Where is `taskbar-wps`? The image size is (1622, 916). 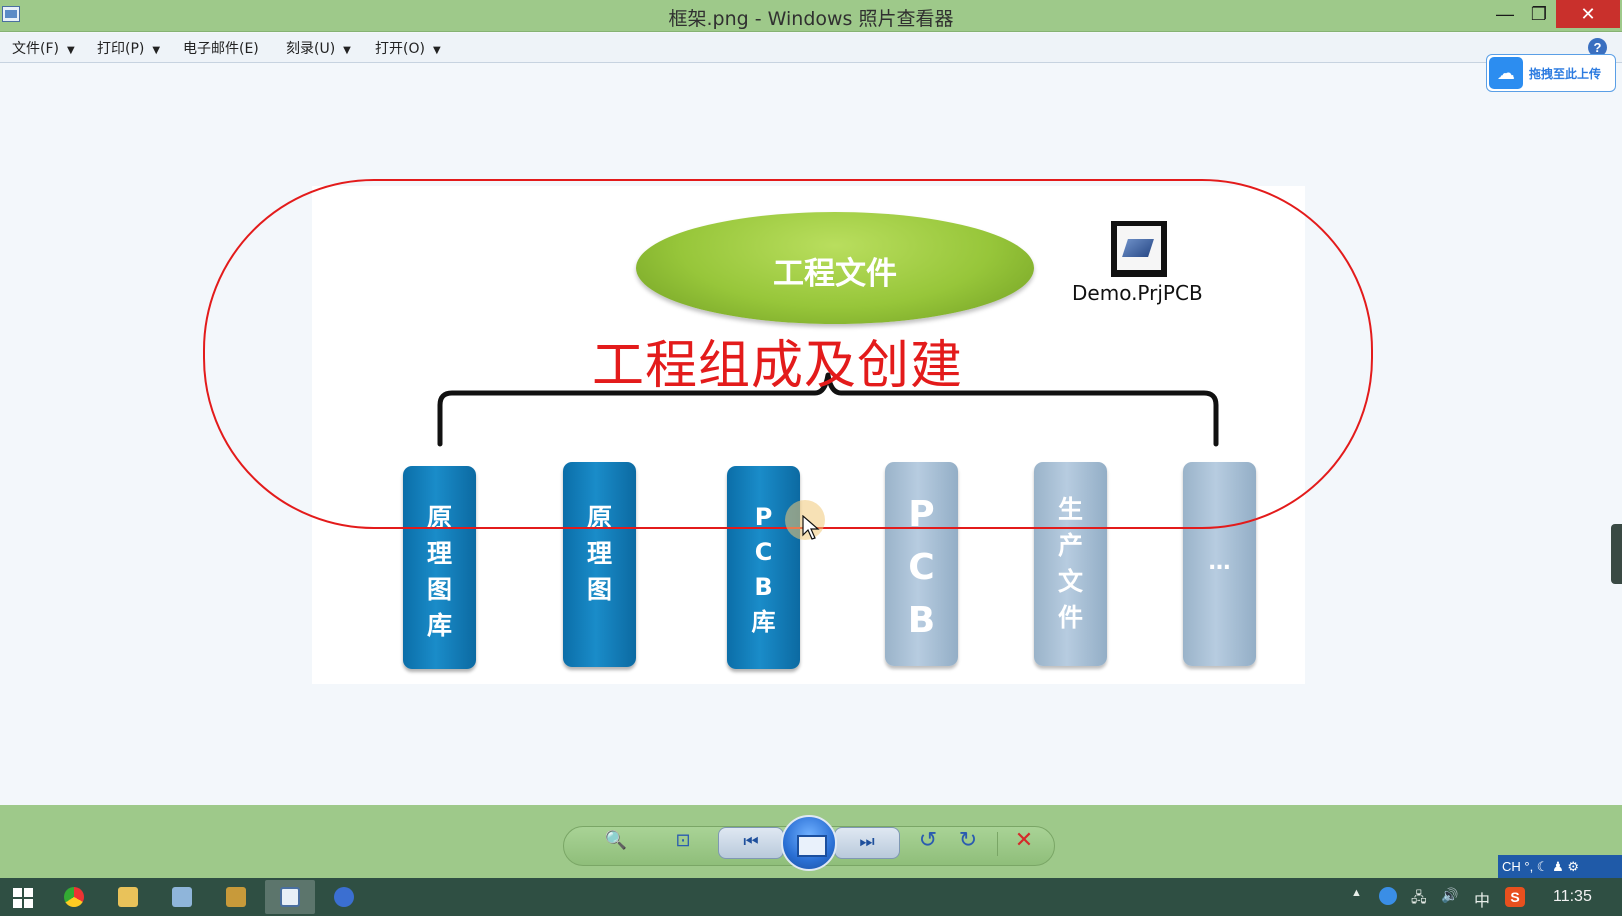
taskbar-wps is located at coordinates (344, 897).